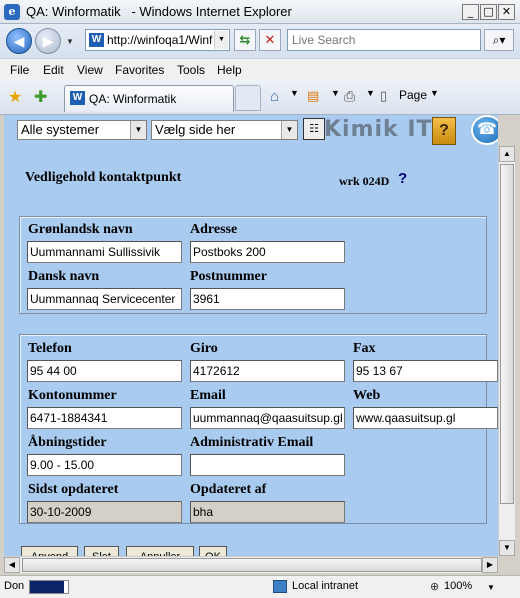 The width and height of the screenshot is (520, 598). What do you see at coordinates (425, 418) in the screenshot?
I see `web-field: www.qaasuitsup.gl` at bounding box center [425, 418].